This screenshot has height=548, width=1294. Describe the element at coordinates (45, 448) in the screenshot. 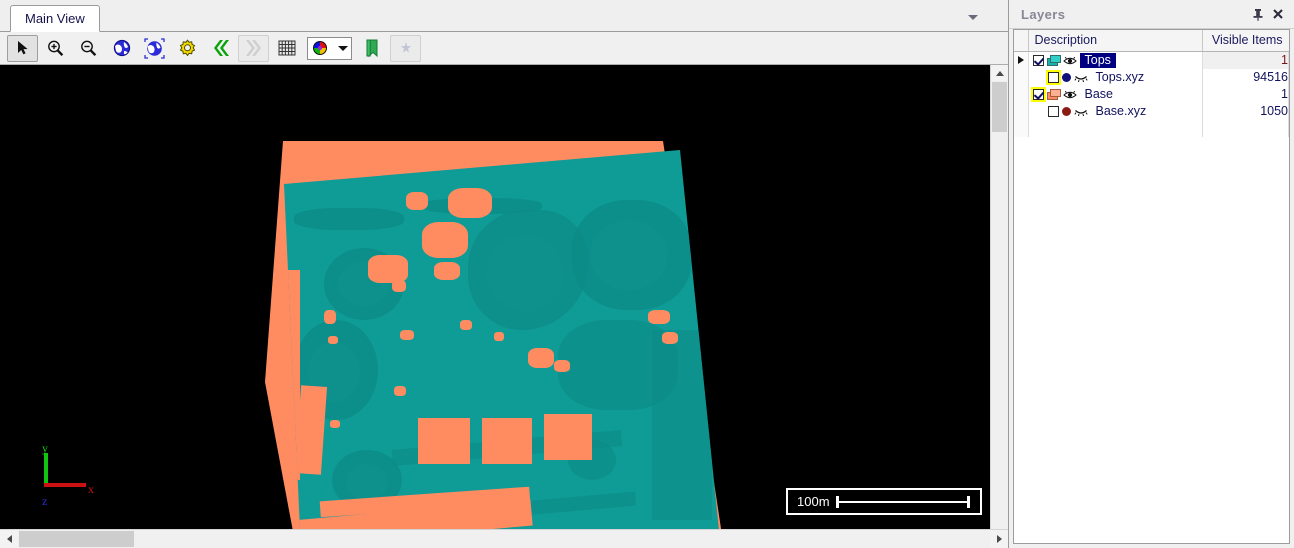

I see `axis-y-label: y` at that location.